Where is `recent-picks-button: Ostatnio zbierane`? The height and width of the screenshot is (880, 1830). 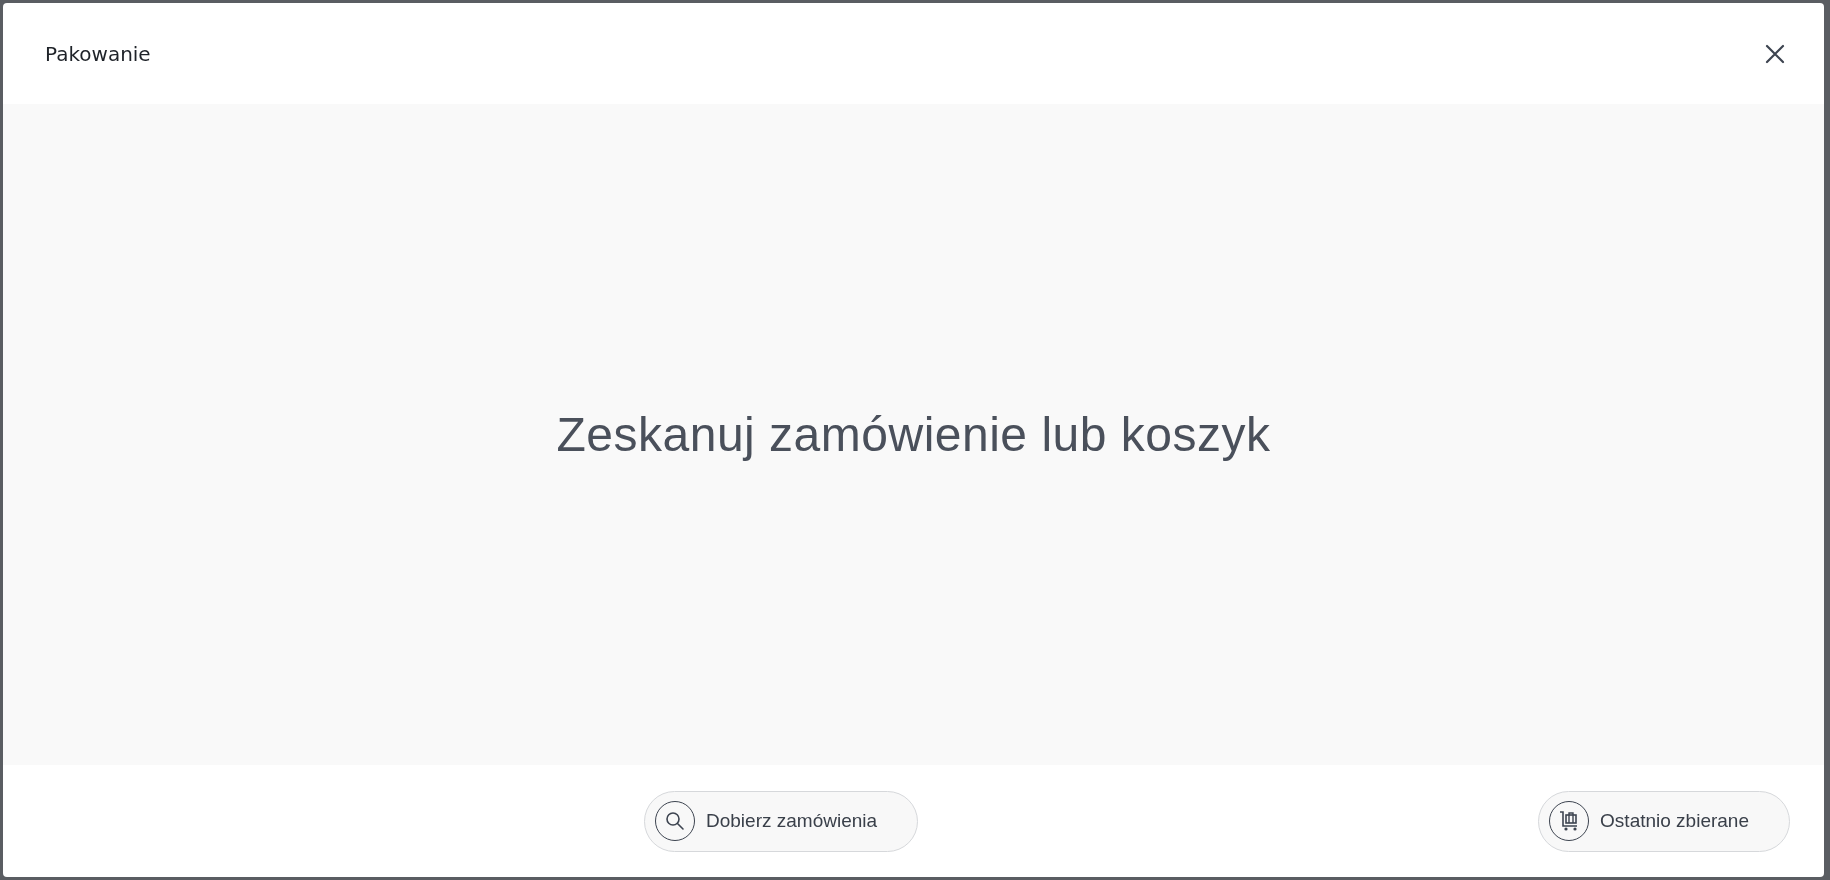 recent-picks-button: Ostatnio zbierane is located at coordinates (1664, 821).